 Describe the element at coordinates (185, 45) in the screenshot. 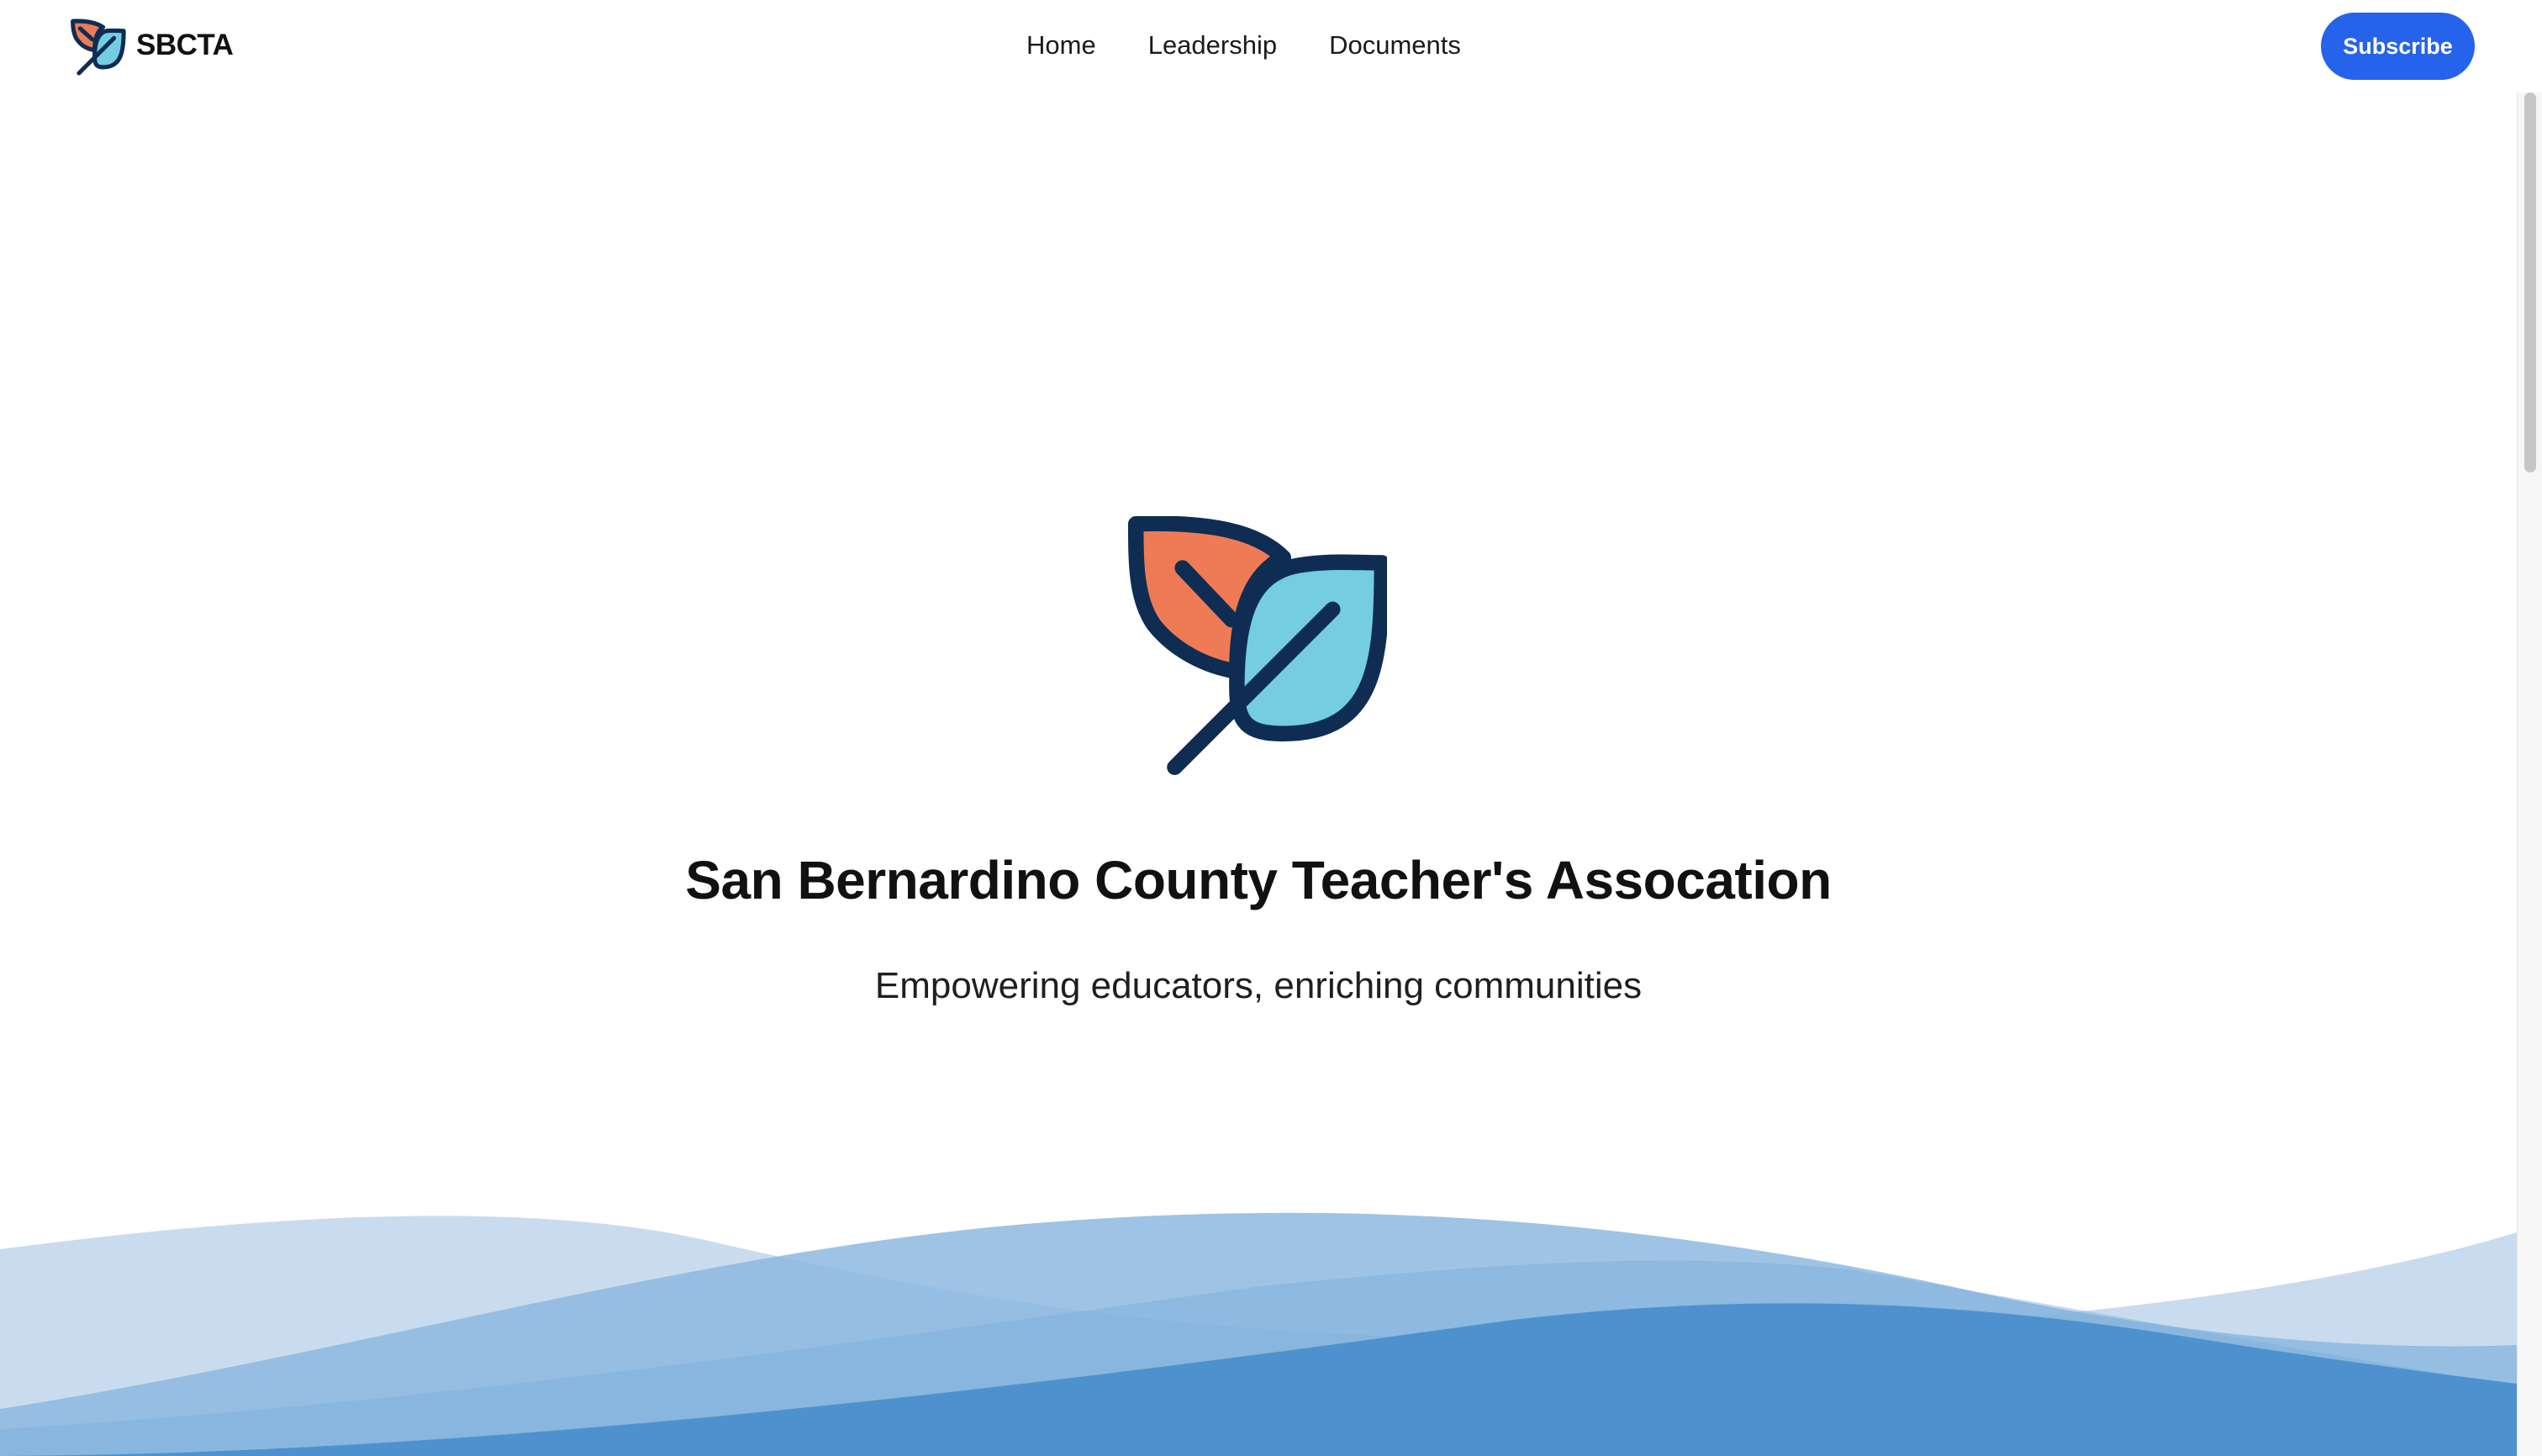

I see `brand-name: SBCTA` at that location.